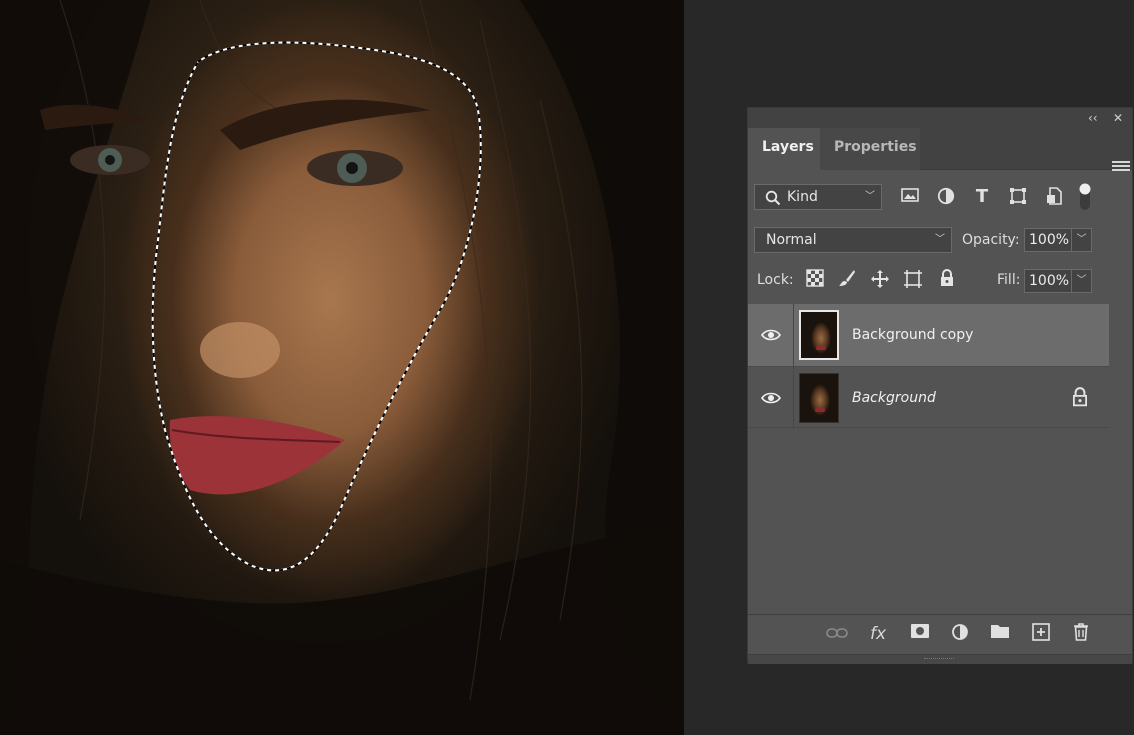 The width and height of the screenshot is (1134, 735). I want to click on lock-image-pixels-icon, so click(847, 280).